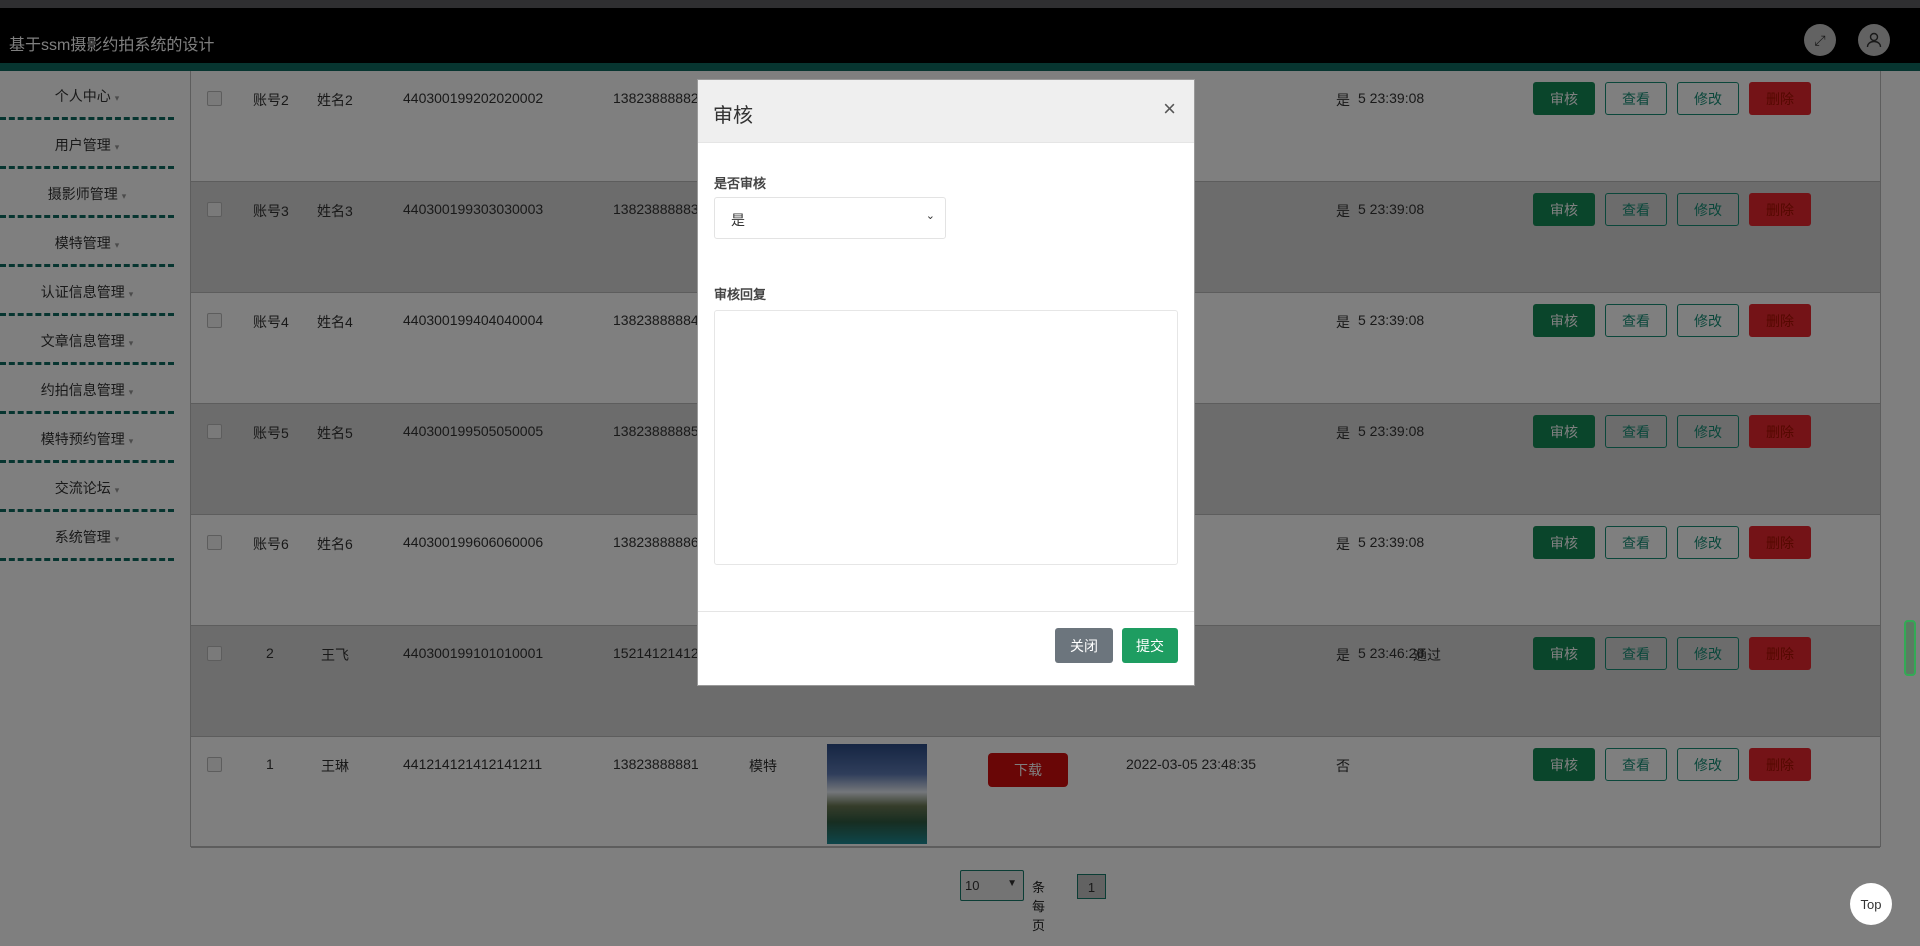  What do you see at coordinates (1871, 904) in the screenshot?
I see `back-to-top-button: Top` at bounding box center [1871, 904].